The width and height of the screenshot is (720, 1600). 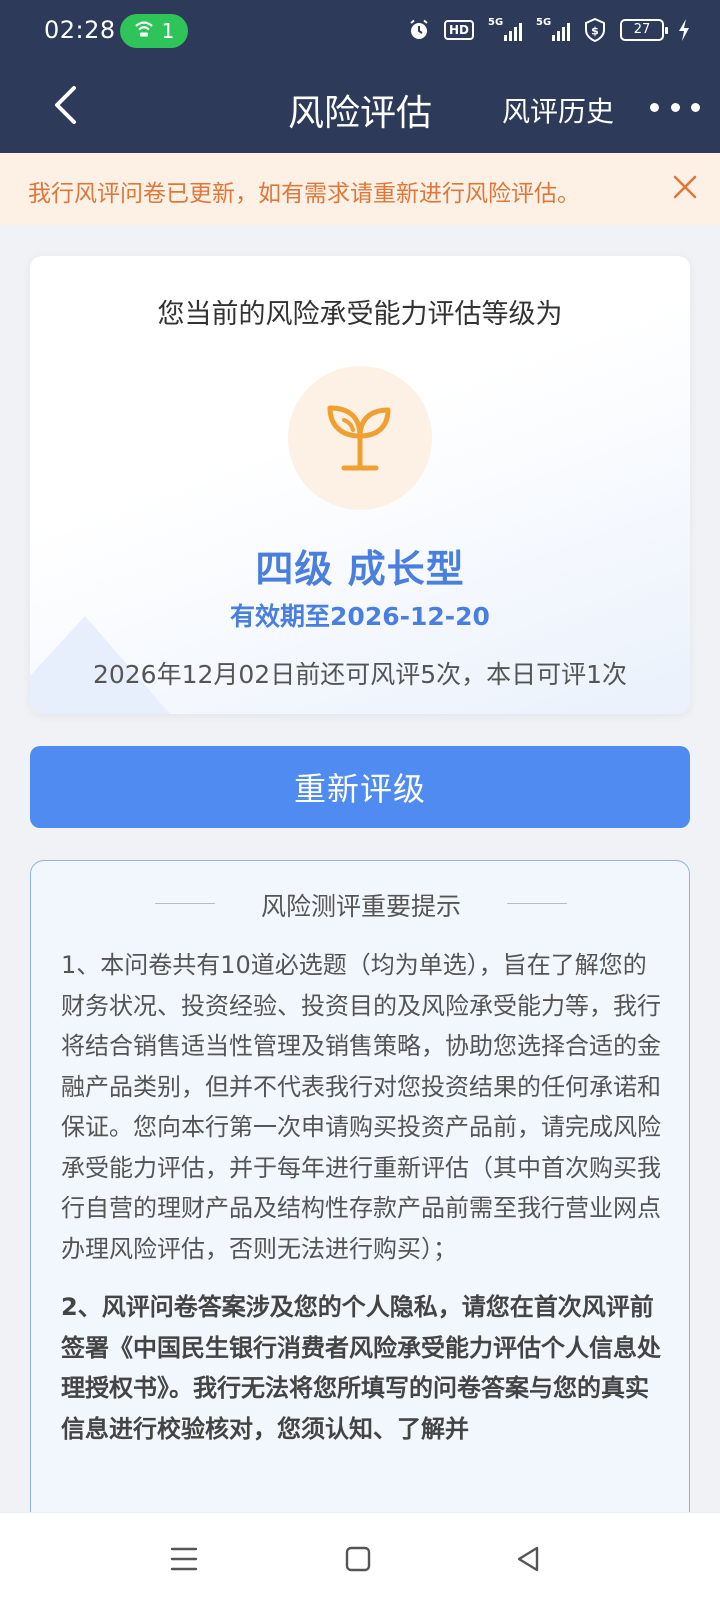 I want to click on hotspot-indicator: 1, so click(x=154, y=31).